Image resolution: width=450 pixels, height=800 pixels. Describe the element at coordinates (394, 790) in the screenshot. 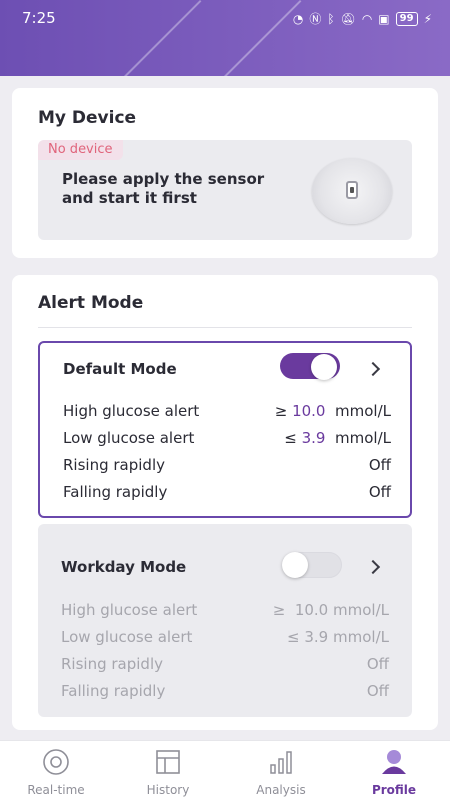

I see `nav-label: Profile` at that location.